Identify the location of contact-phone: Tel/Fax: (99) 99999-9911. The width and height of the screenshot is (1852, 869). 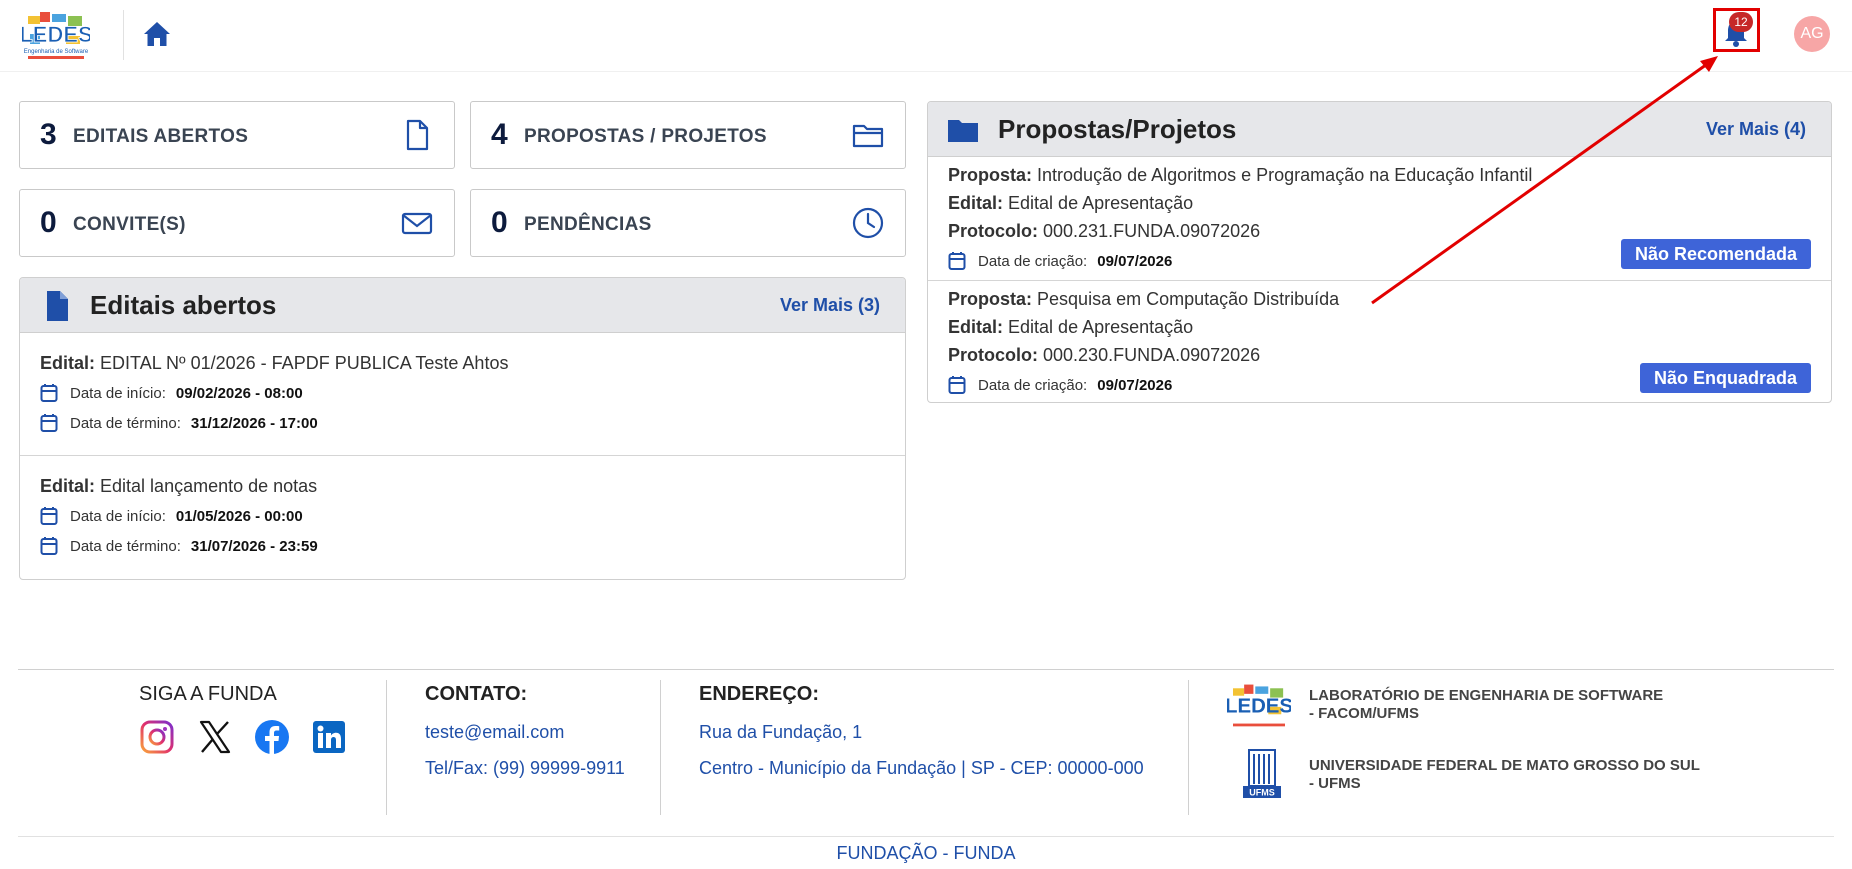
(525, 768).